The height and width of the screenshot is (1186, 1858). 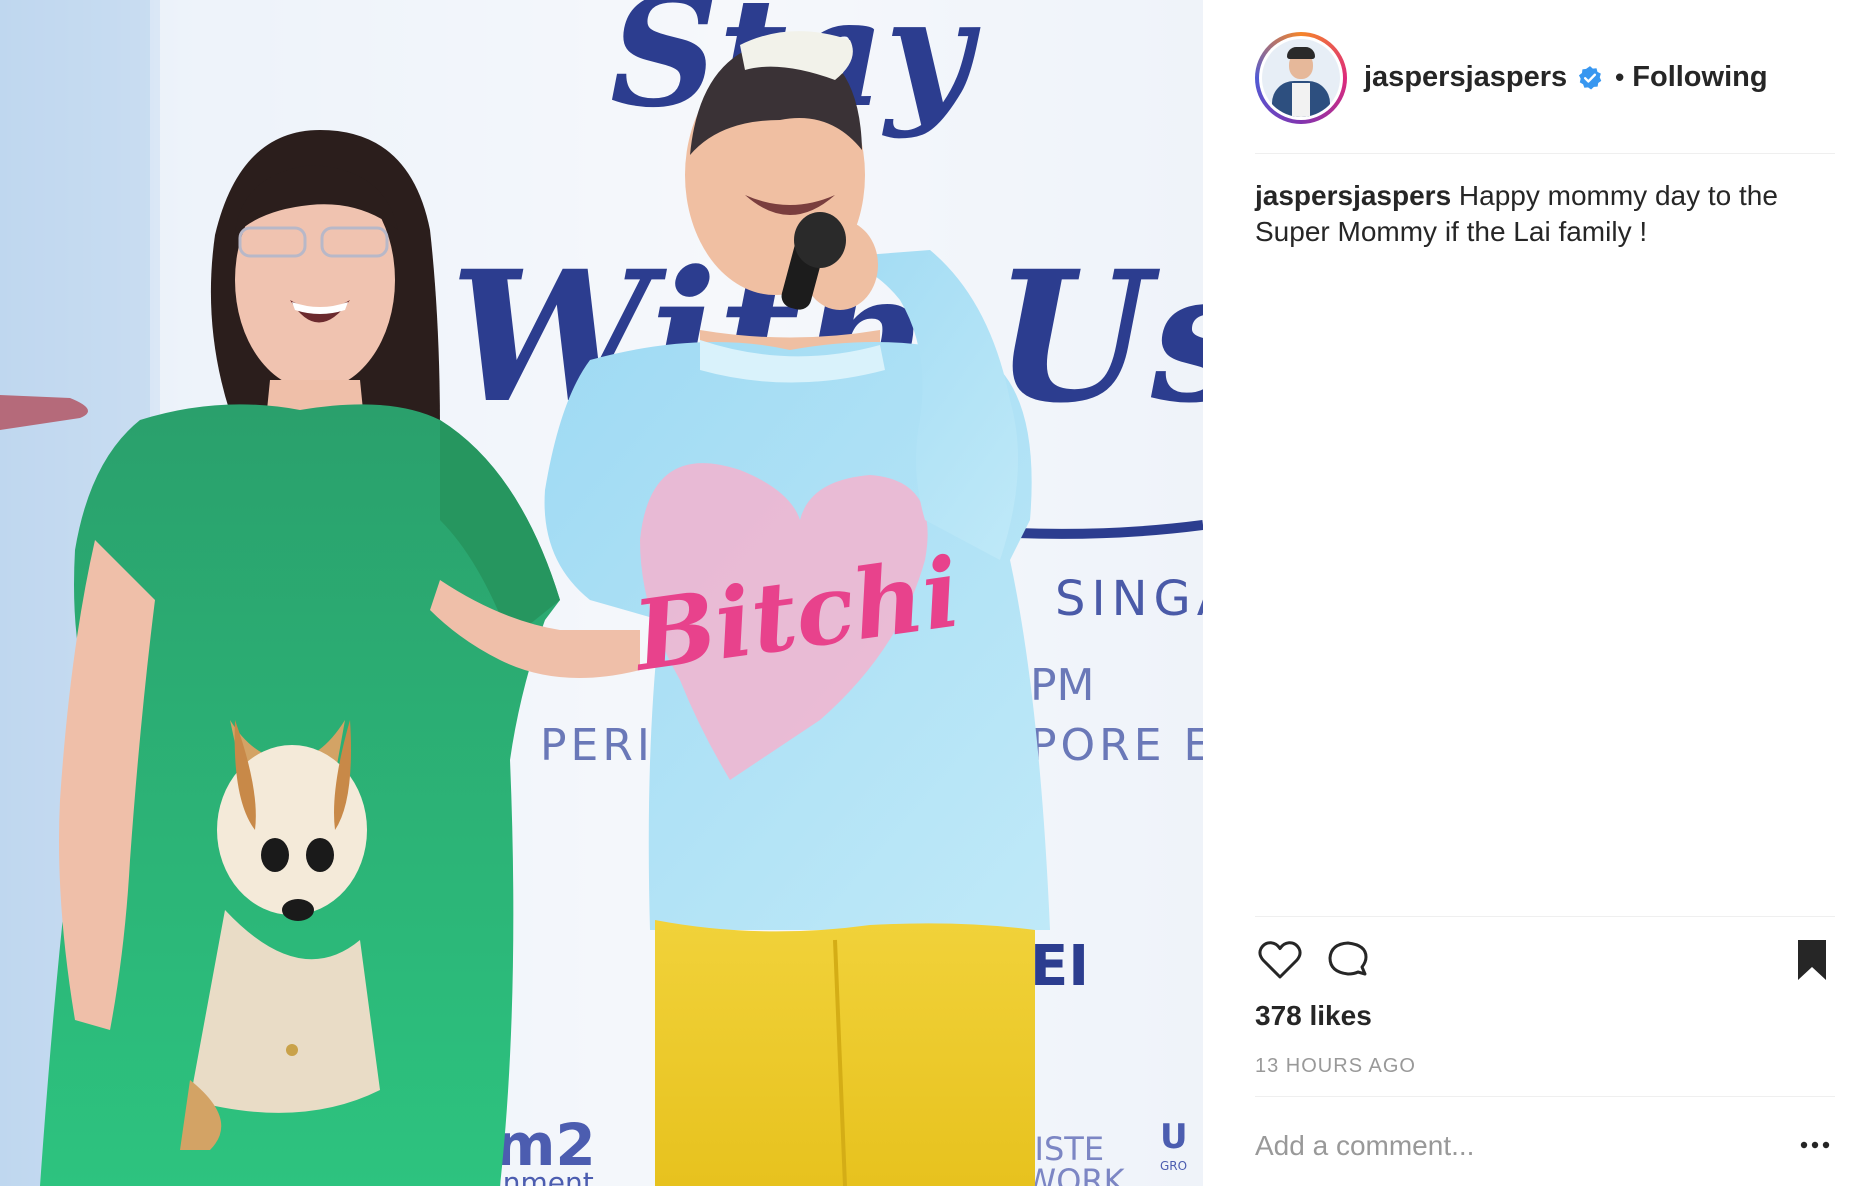 What do you see at coordinates (1545, 960) in the screenshot?
I see `post-actions` at bounding box center [1545, 960].